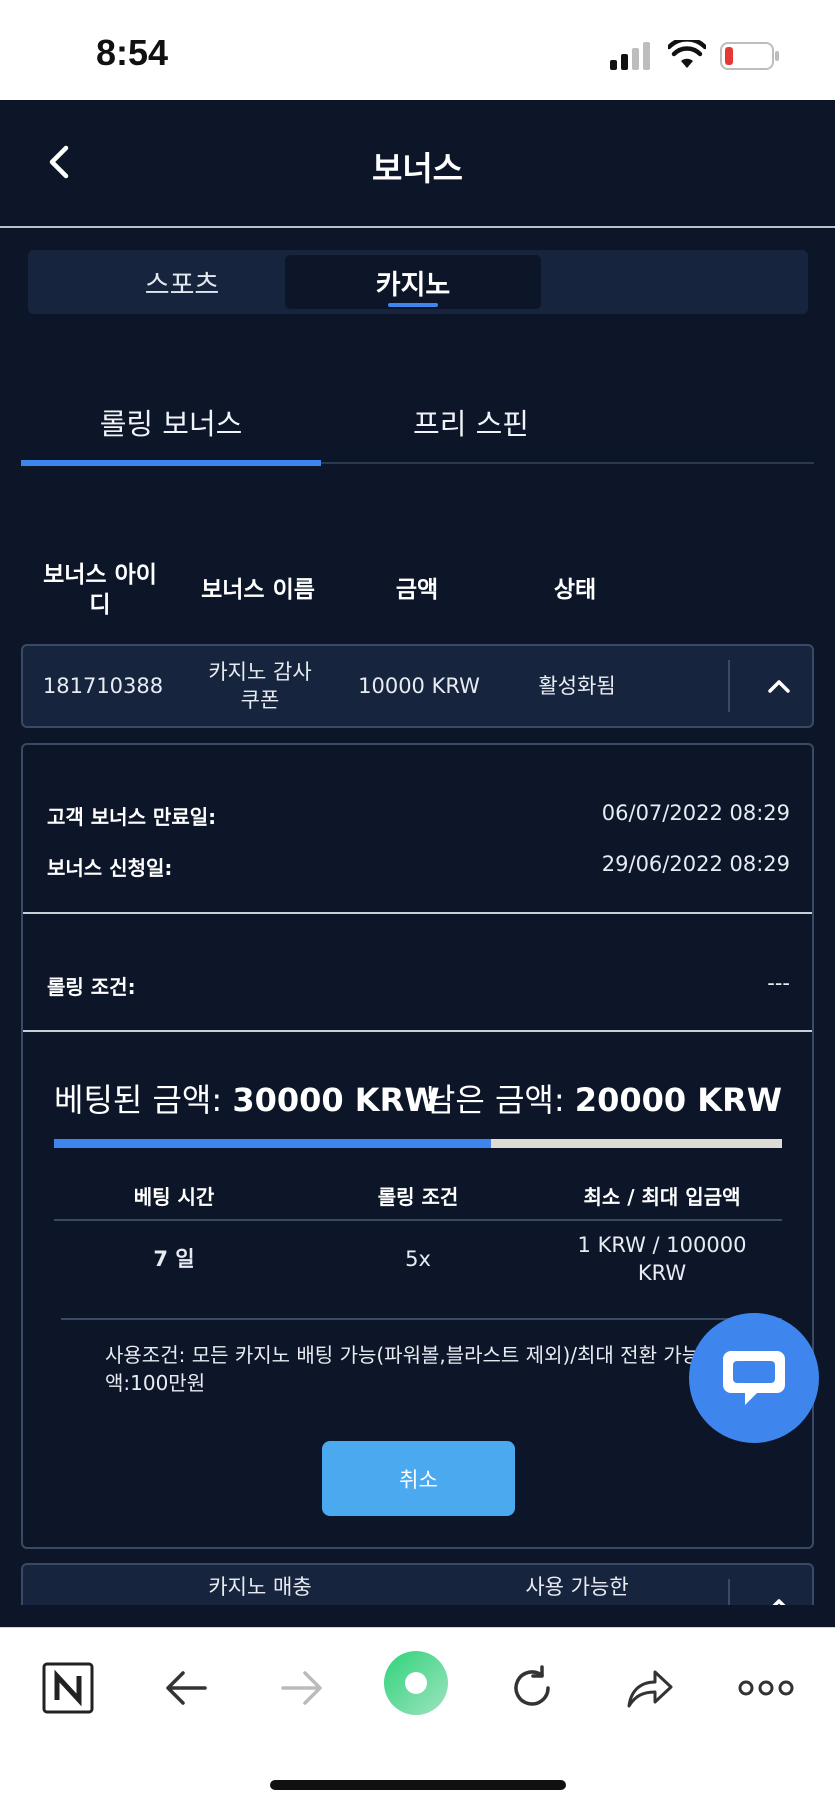  I want to click on app-header: 보너스, so click(417, 164).